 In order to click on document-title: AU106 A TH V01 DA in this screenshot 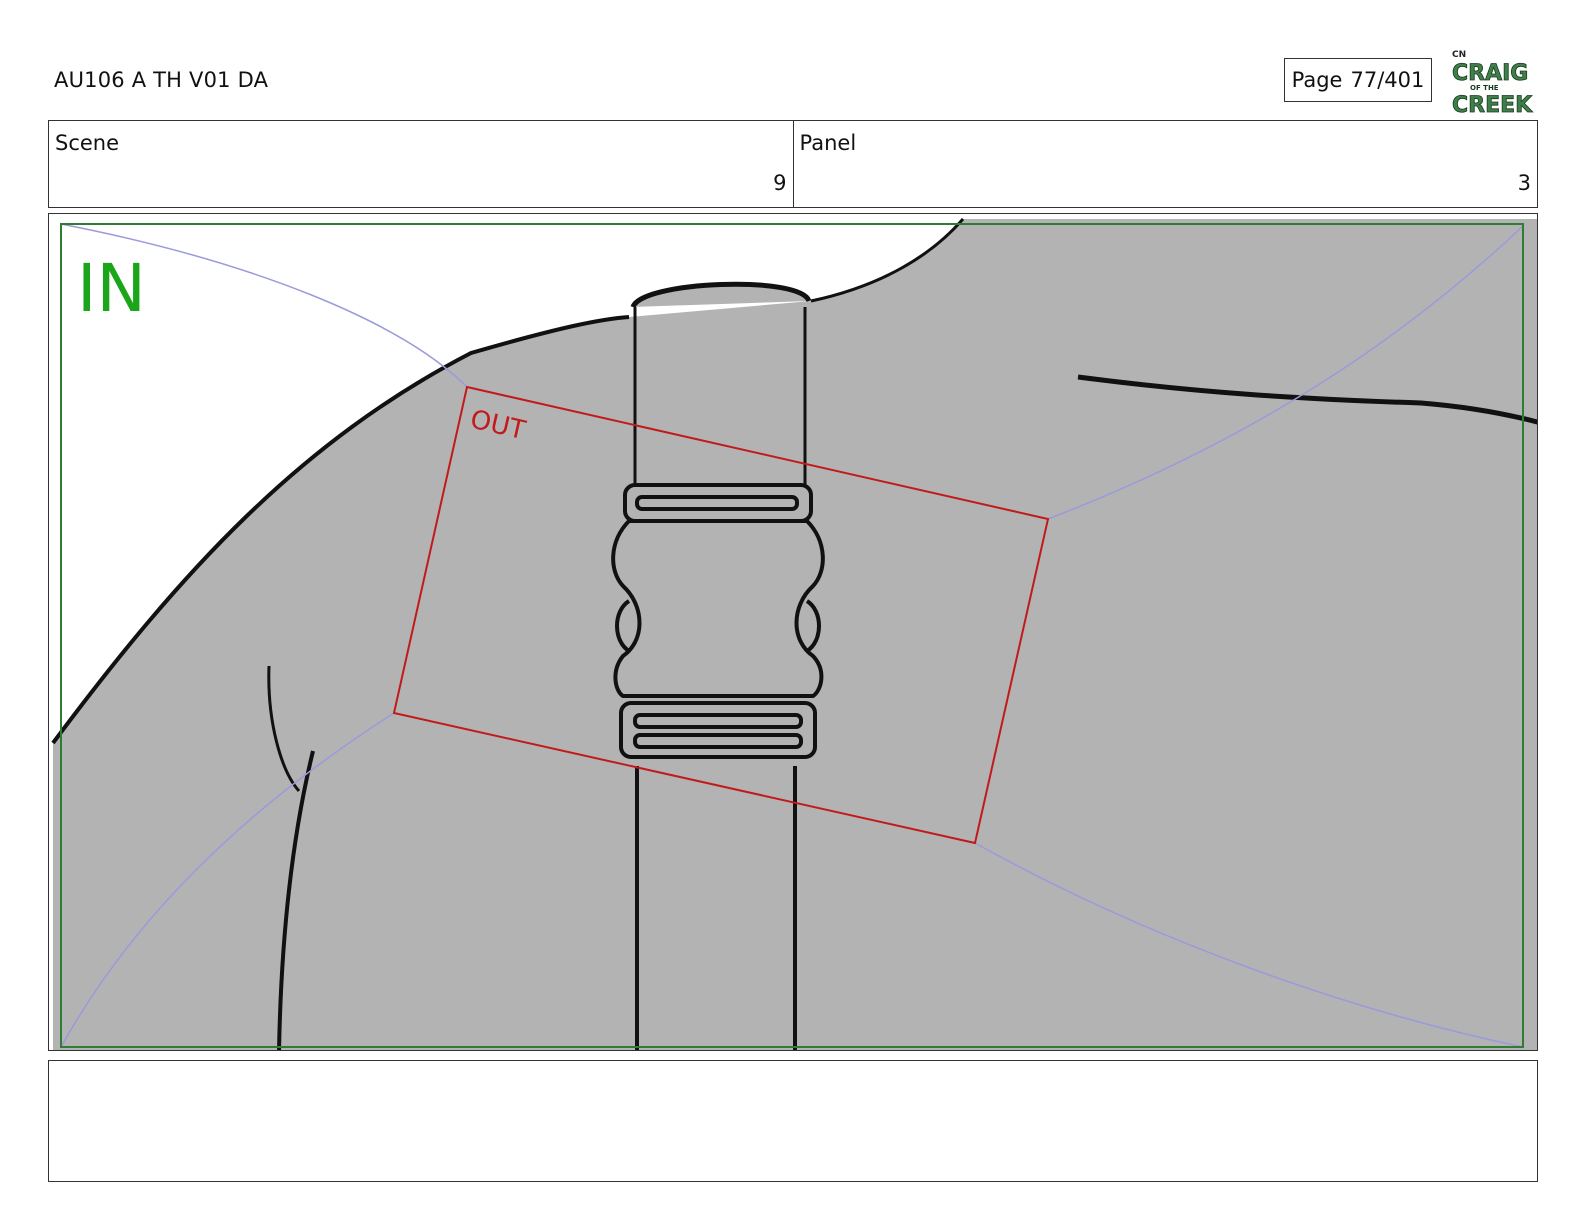, I will do `click(161, 80)`.